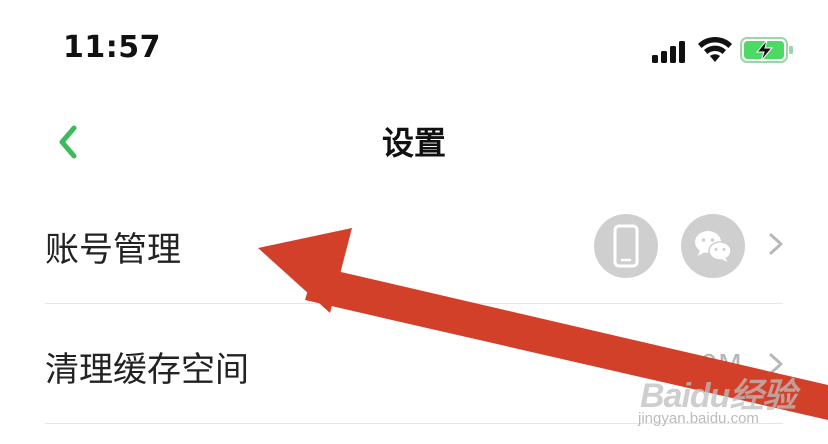 The image size is (828, 444). What do you see at coordinates (713, 246) in the screenshot?
I see `wechat-icon` at bounding box center [713, 246].